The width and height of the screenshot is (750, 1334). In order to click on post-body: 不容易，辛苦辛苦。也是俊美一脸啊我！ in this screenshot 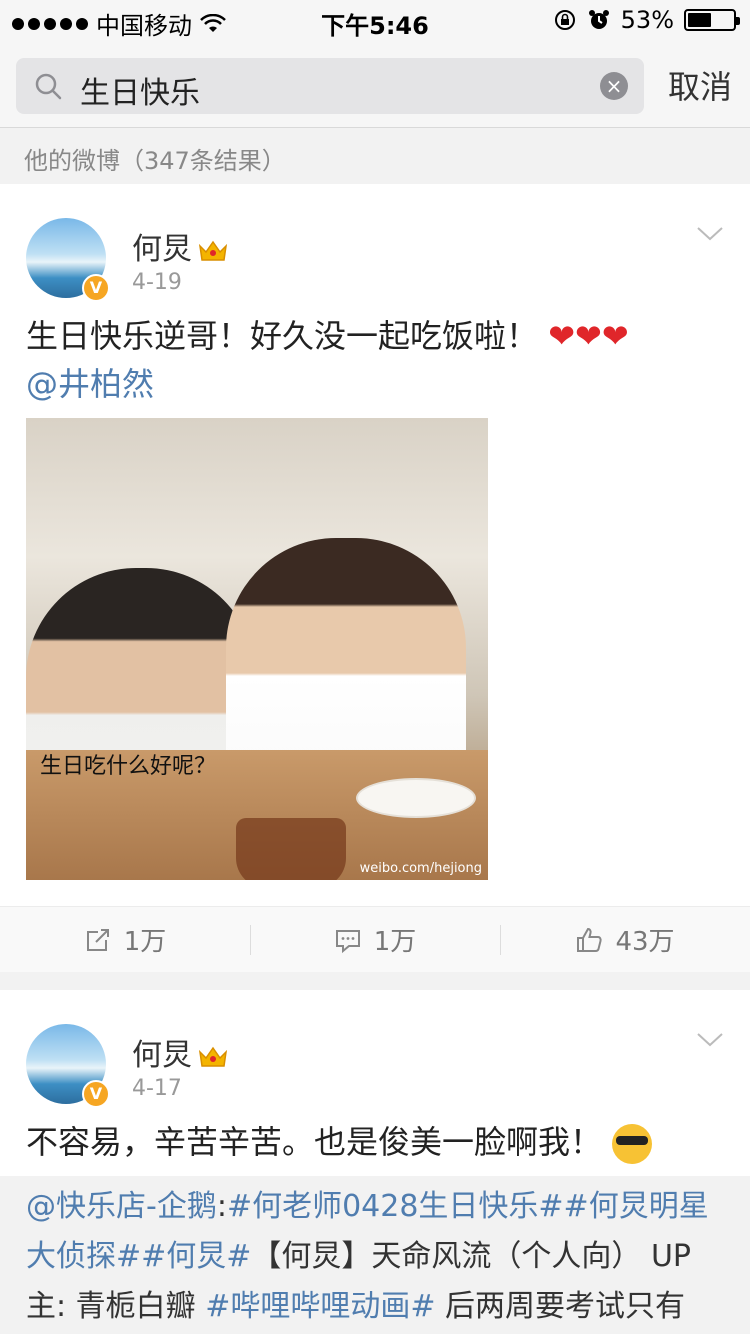, I will do `click(314, 1142)`.